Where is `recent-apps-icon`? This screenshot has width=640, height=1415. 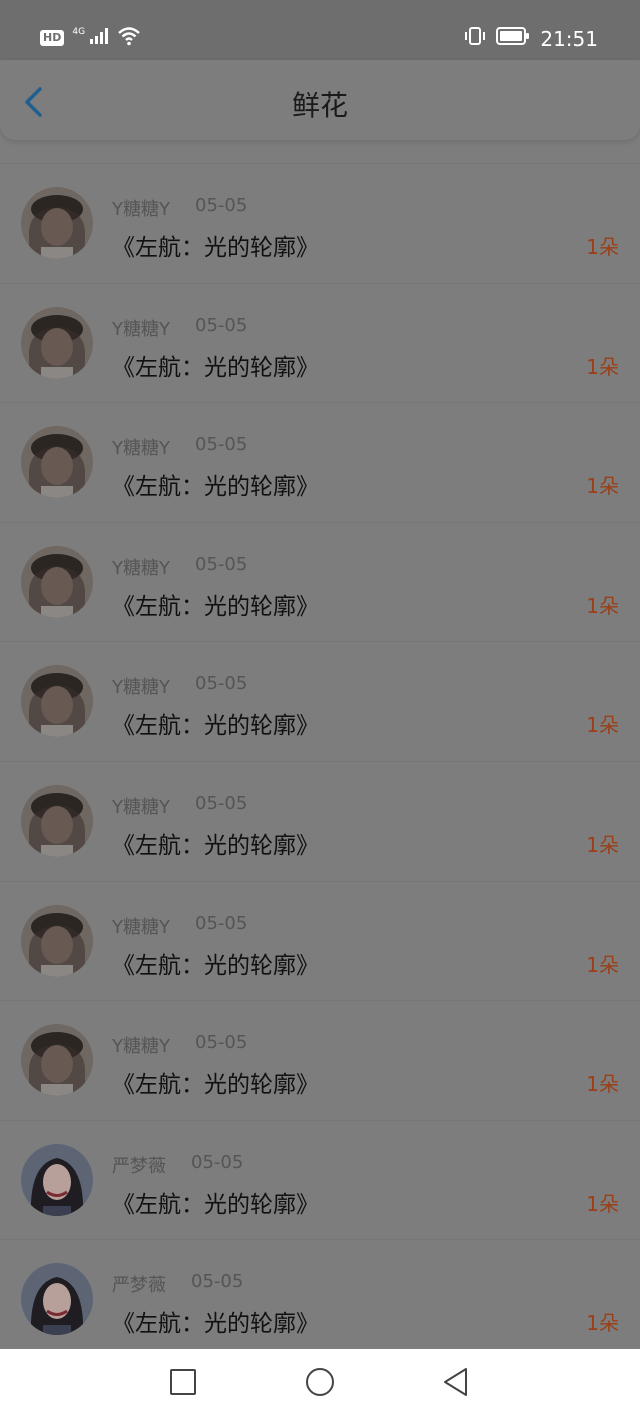 recent-apps-icon is located at coordinates (183, 1385).